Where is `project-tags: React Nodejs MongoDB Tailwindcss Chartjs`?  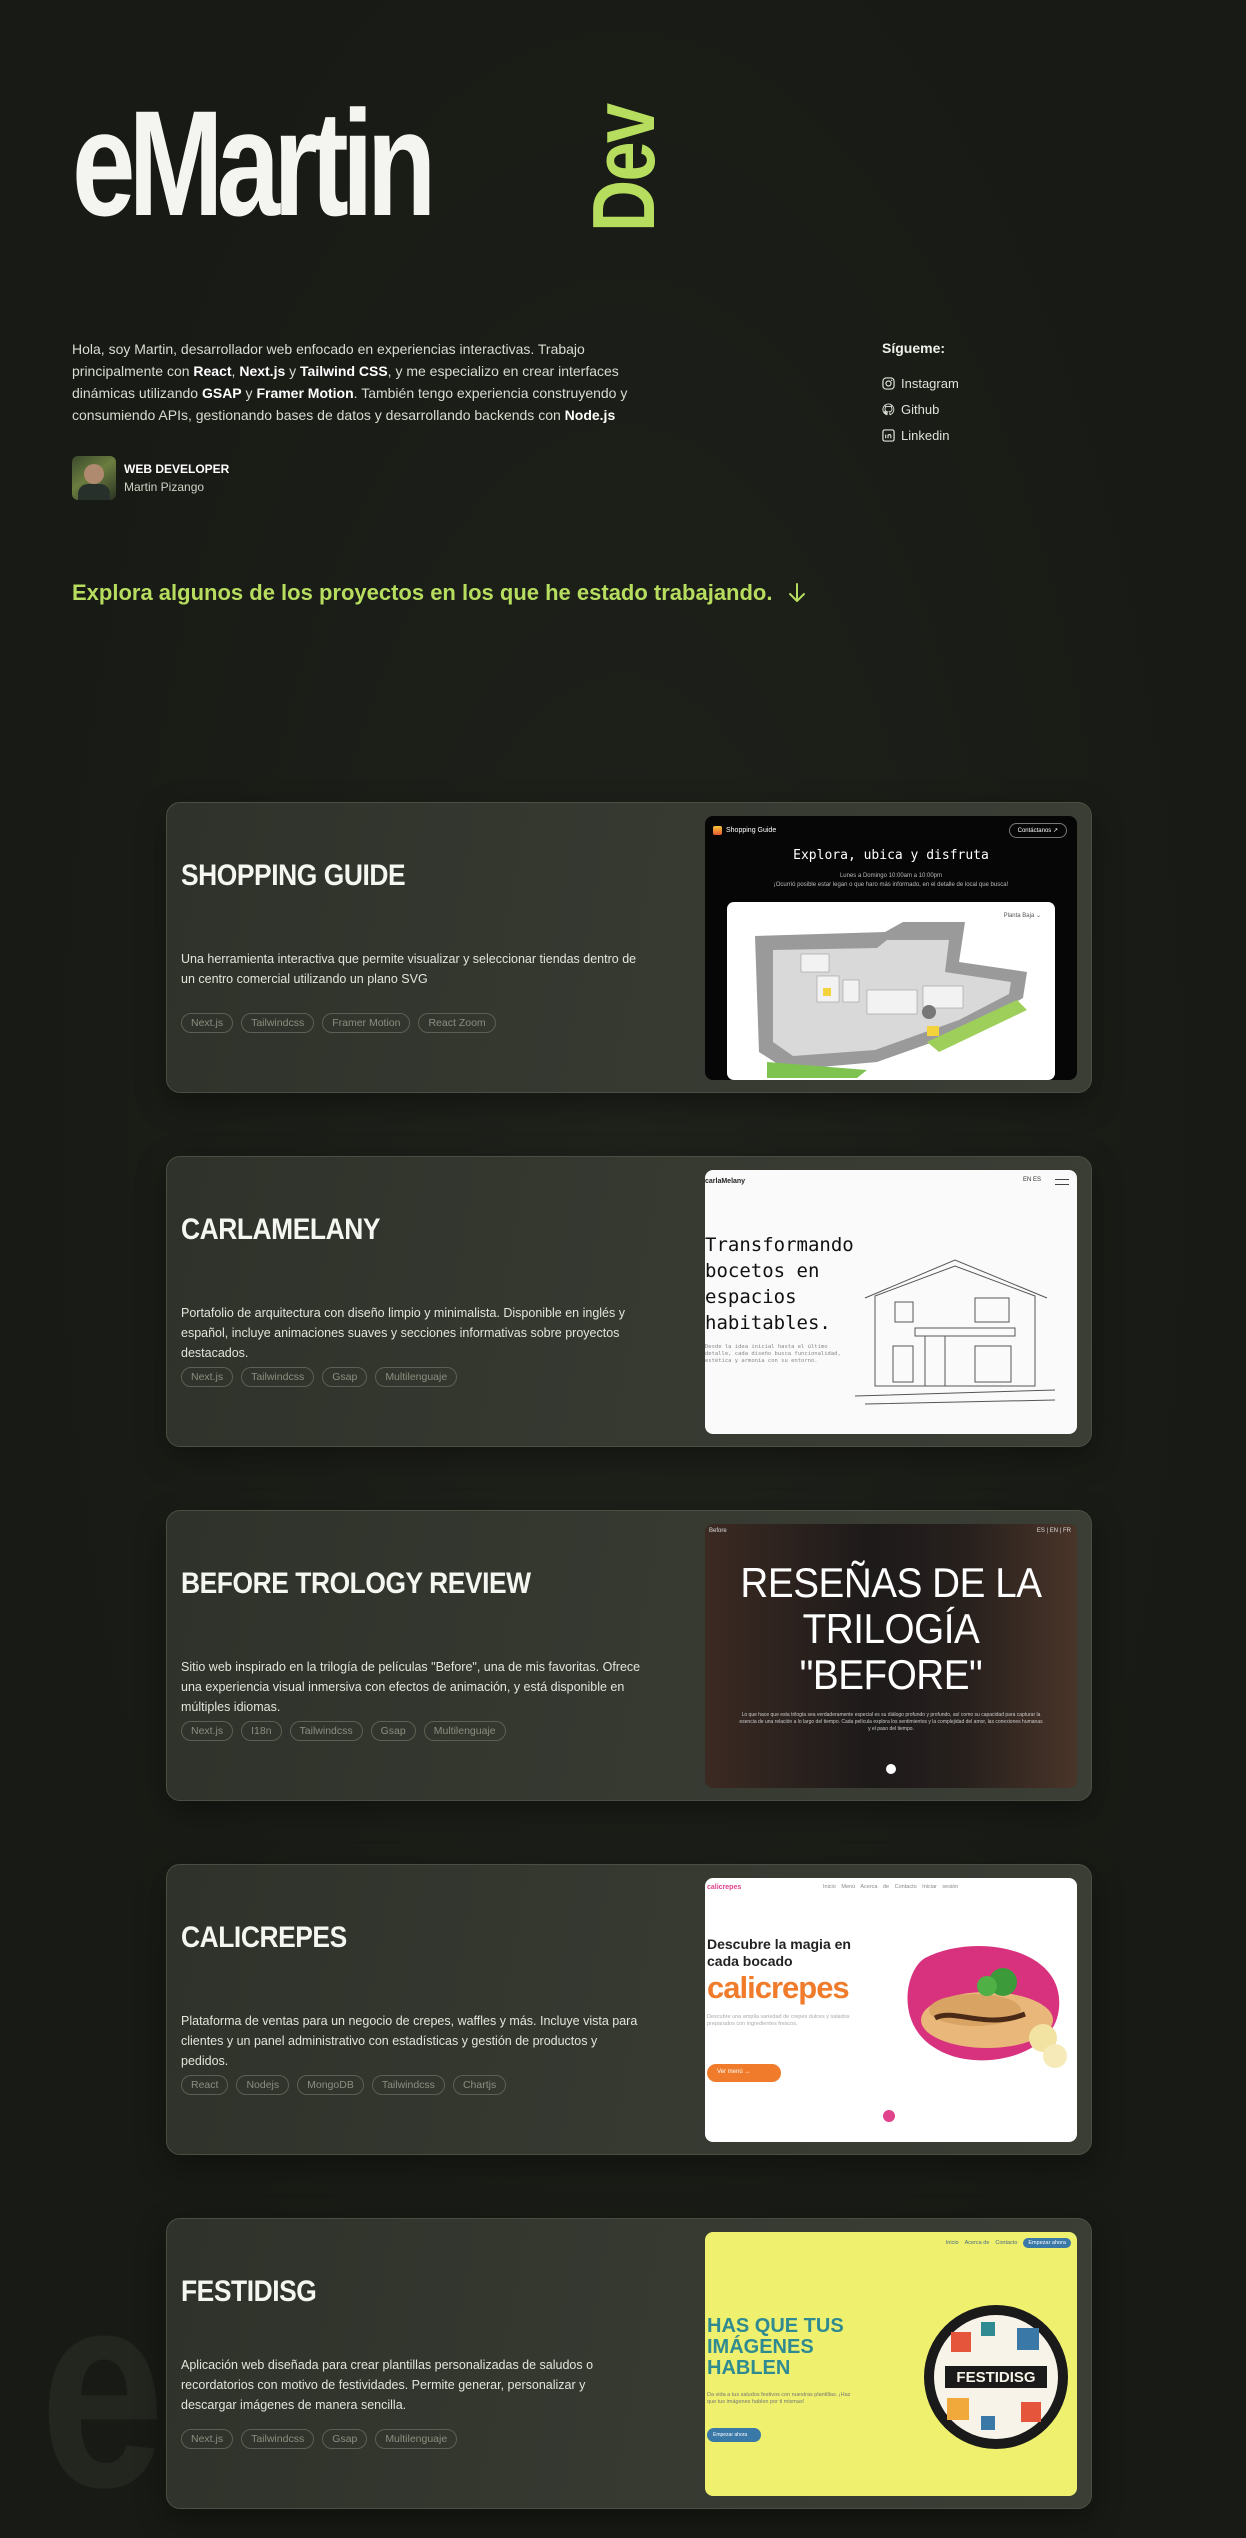
project-tags: React Nodejs MongoDB Tailwindcss Chartjs is located at coordinates (344, 2085).